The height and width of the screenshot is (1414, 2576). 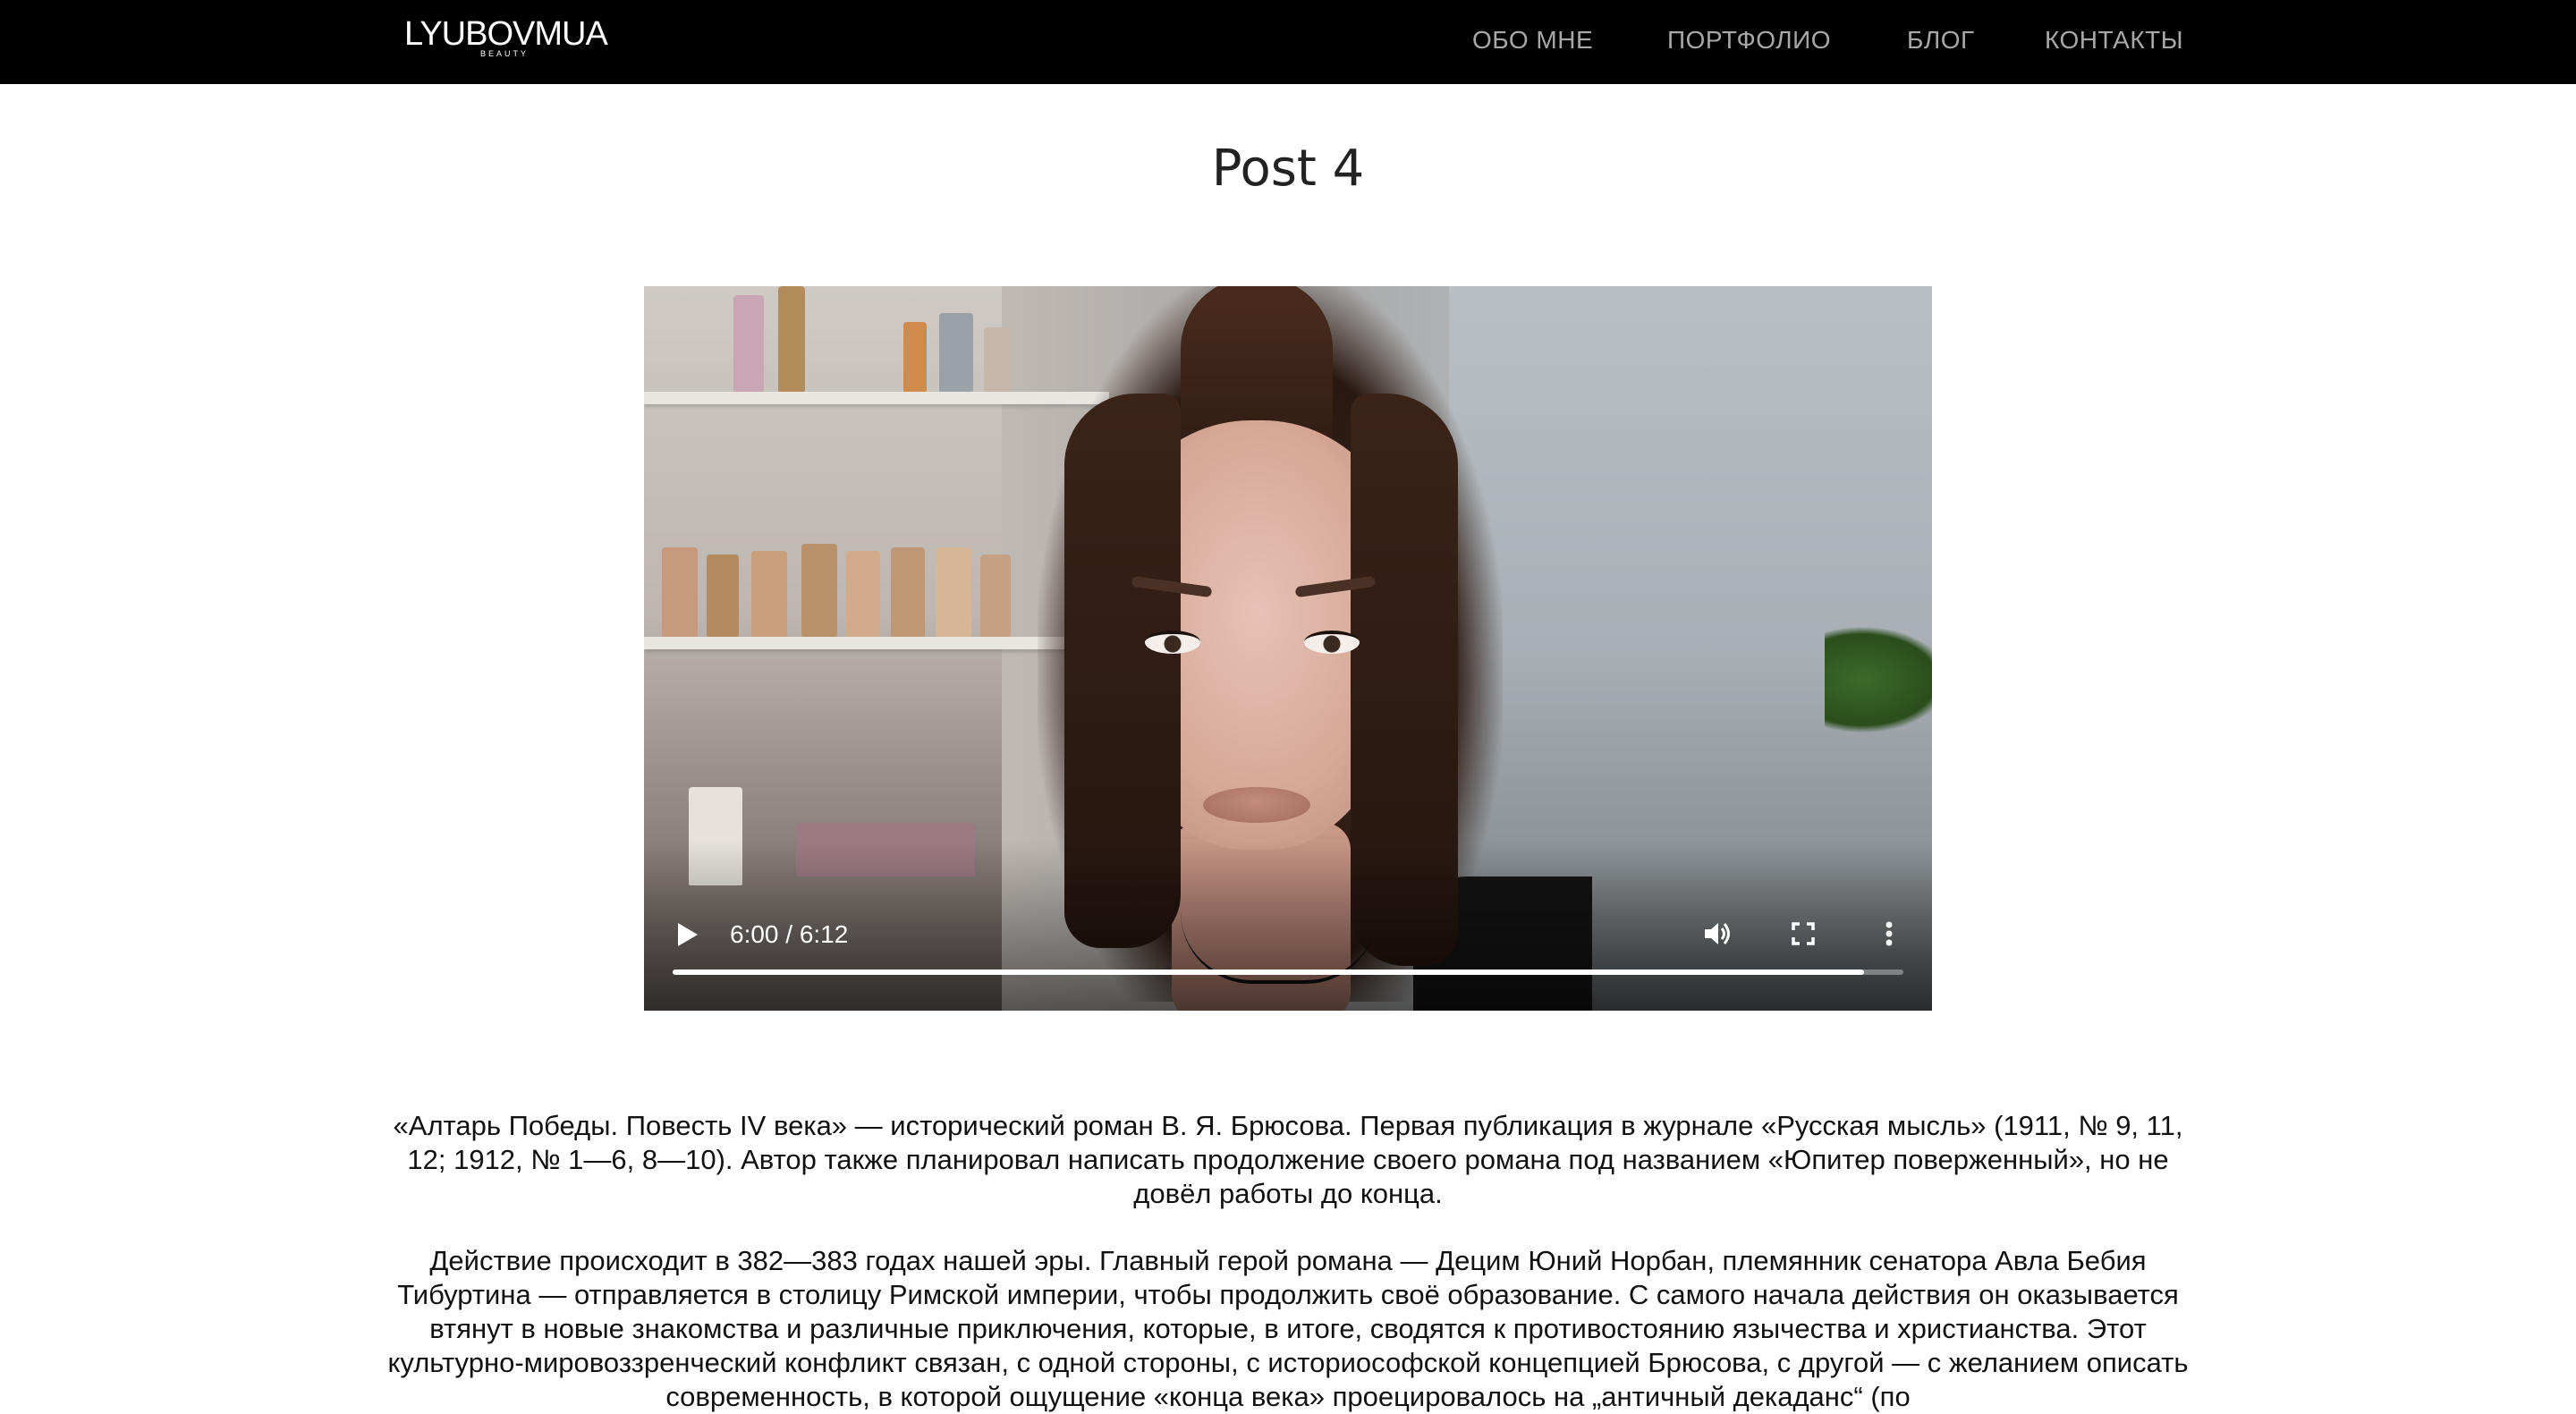 What do you see at coordinates (1288, 169) in the screenshot?
I see `post-title: Post 4` at bounding box center [1288, 169].